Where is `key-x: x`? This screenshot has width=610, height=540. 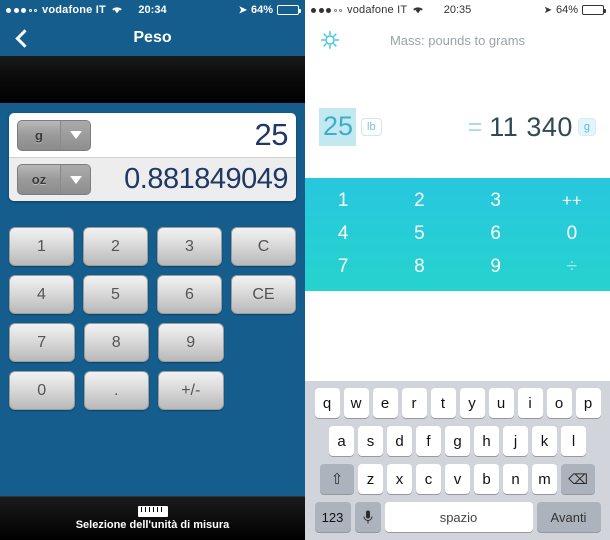
key-x: x is located at coordinates (399, 479).